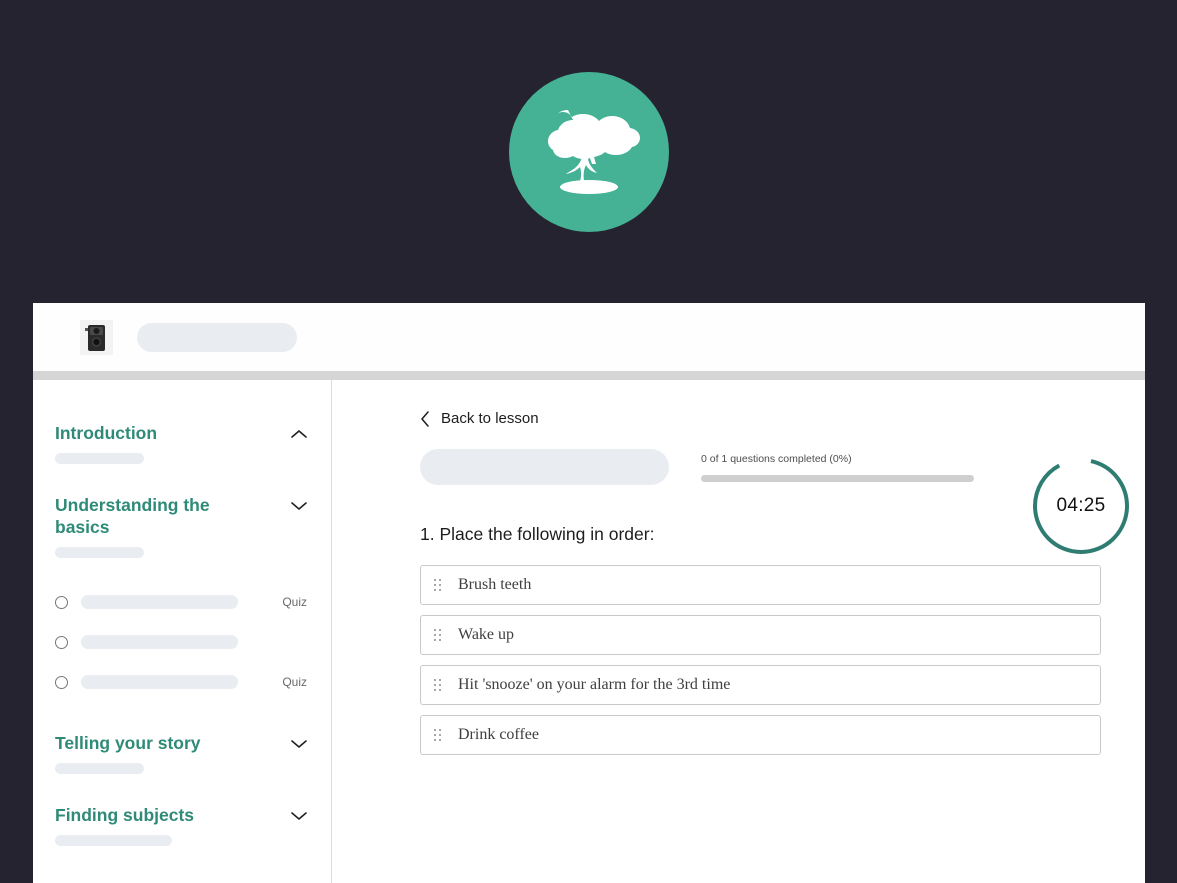  I want to click on progress-label: 0 of 1 questions completed (0%), so click(776, 458).